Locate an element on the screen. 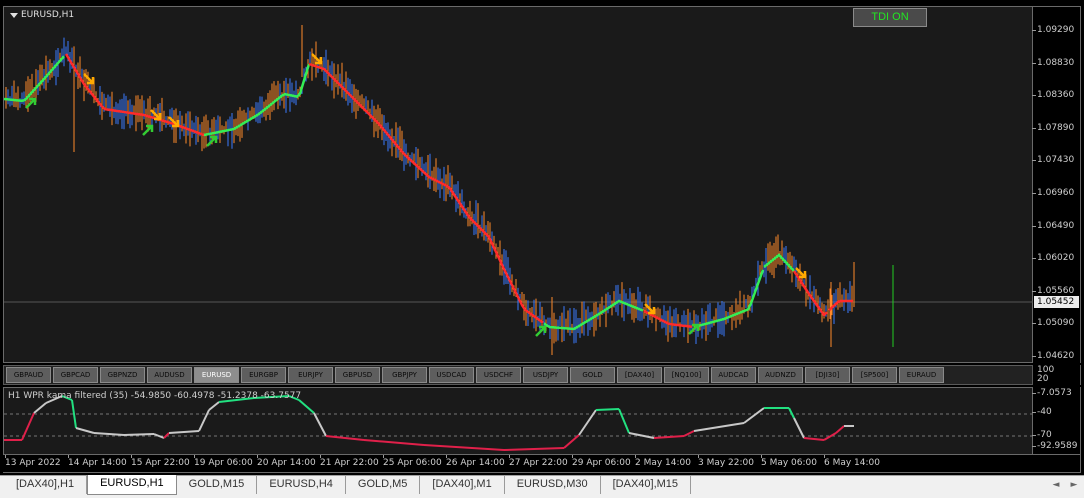  indicator-tick: -40 is located at coordinates (1042, 412).